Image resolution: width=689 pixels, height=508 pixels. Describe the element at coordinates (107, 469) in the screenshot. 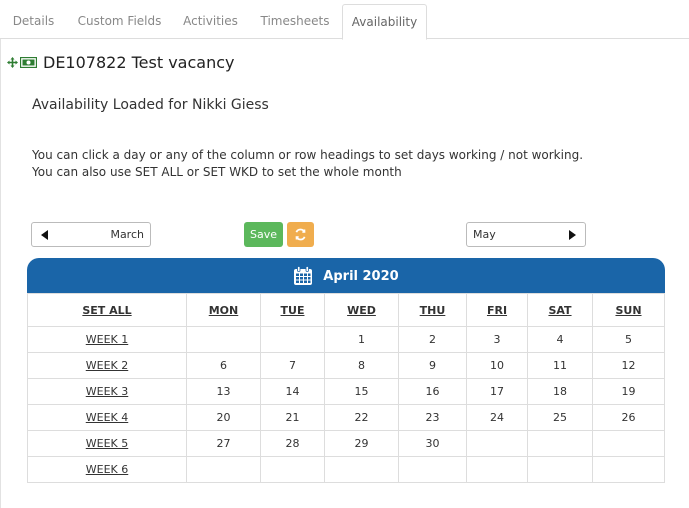

I see `week-heading: WEEK 6` at that location.